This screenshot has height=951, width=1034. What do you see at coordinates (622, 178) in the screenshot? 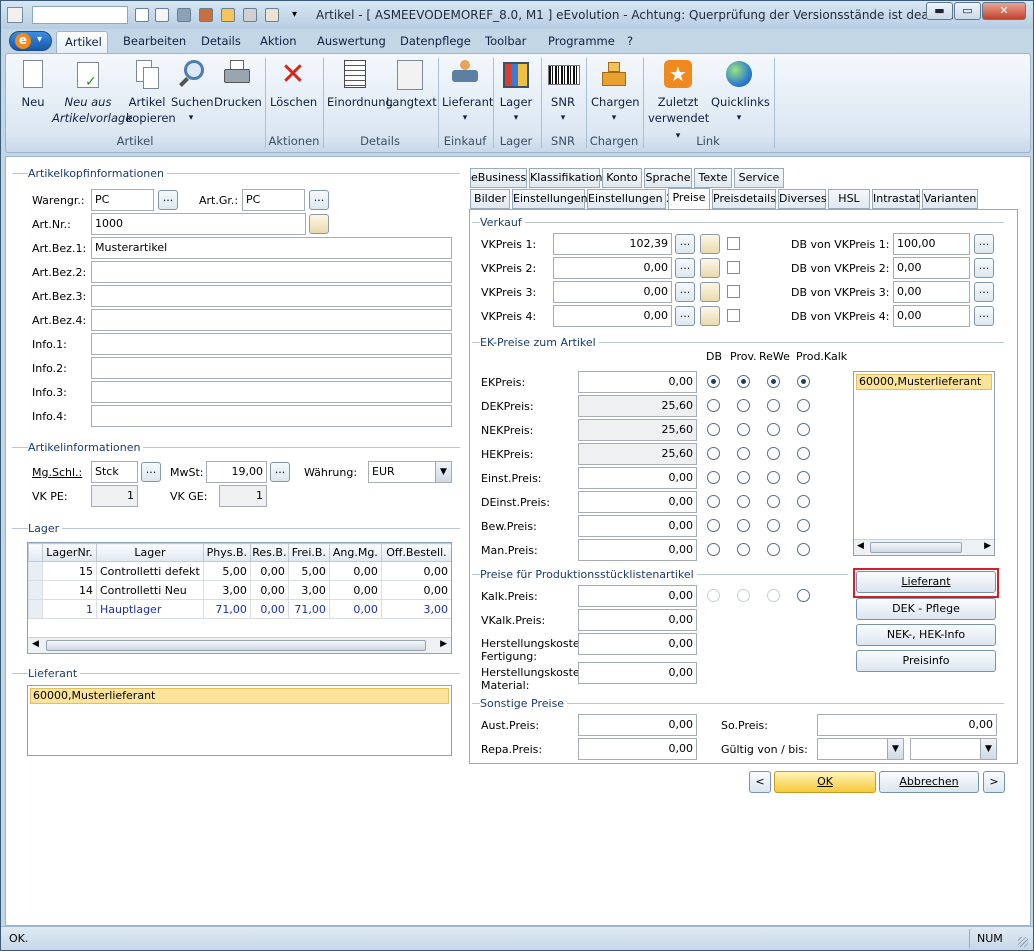
I see `tab-konto: Konto` at bounding box center [622, 178].